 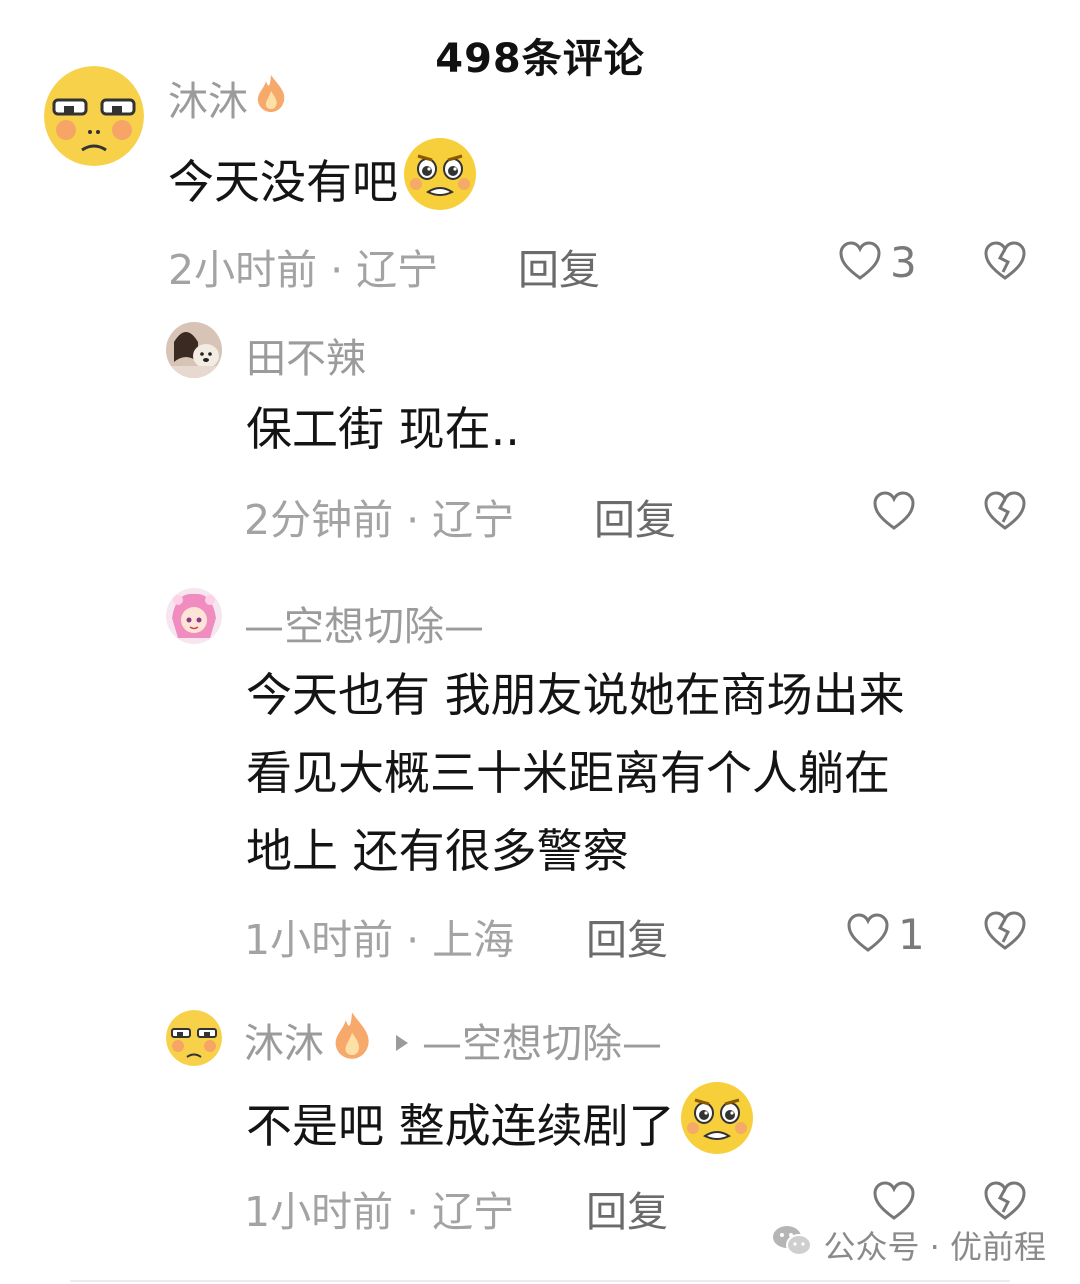 I want to click on comment-username: 沐沐 —空想切除—, so click(x=453, y=1040).